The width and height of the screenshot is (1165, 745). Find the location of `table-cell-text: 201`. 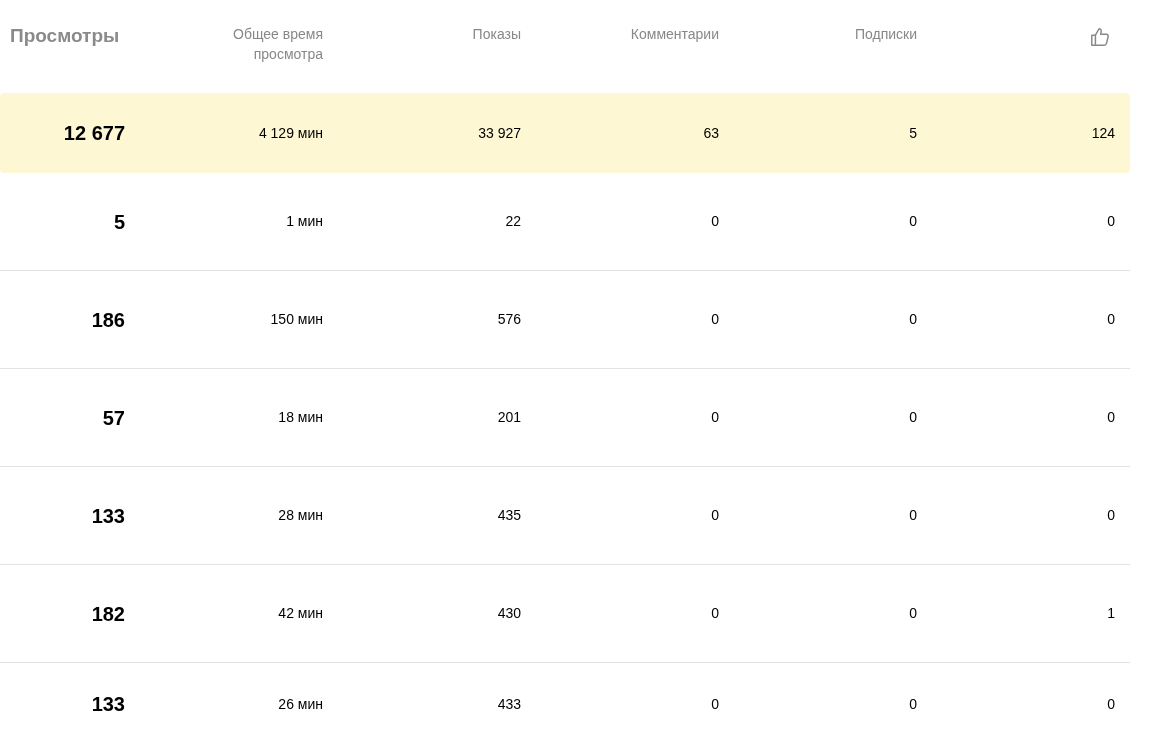

table-cell-text: 201 is located at coordinates (508, 417).